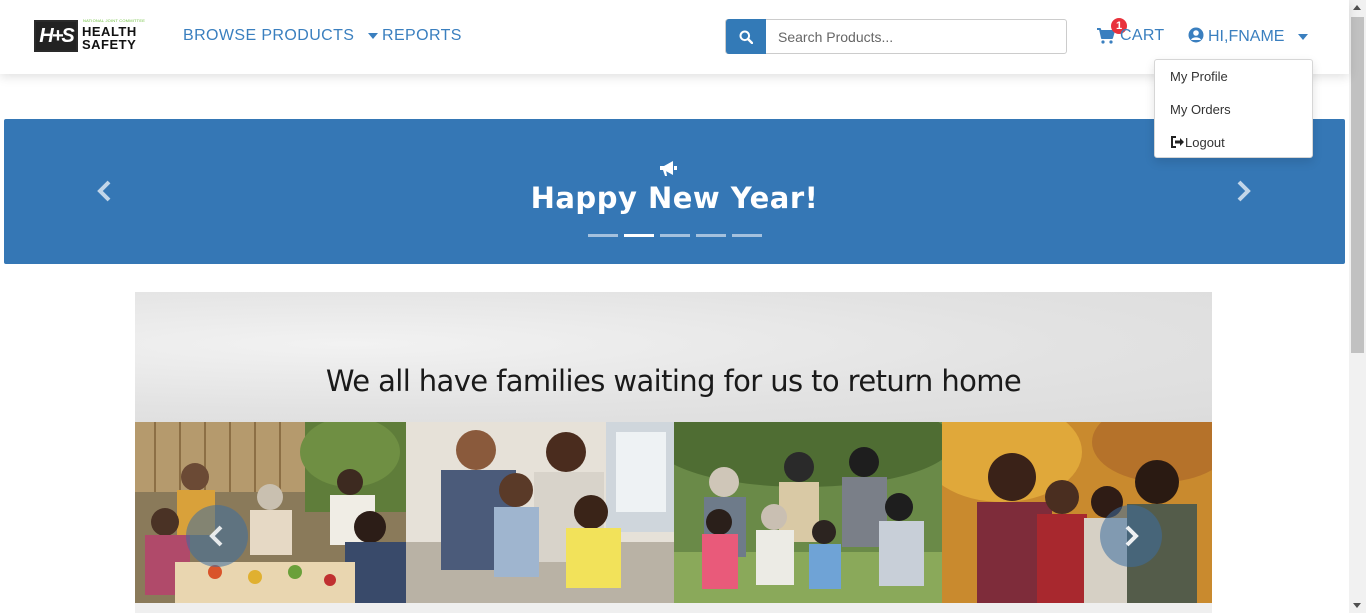 This screenshot has width=1366, height=613. What do you see at coordinates (56, 36) in the screenshot?
I see `logo-badge: H+S` at bounding box center [56, 36].